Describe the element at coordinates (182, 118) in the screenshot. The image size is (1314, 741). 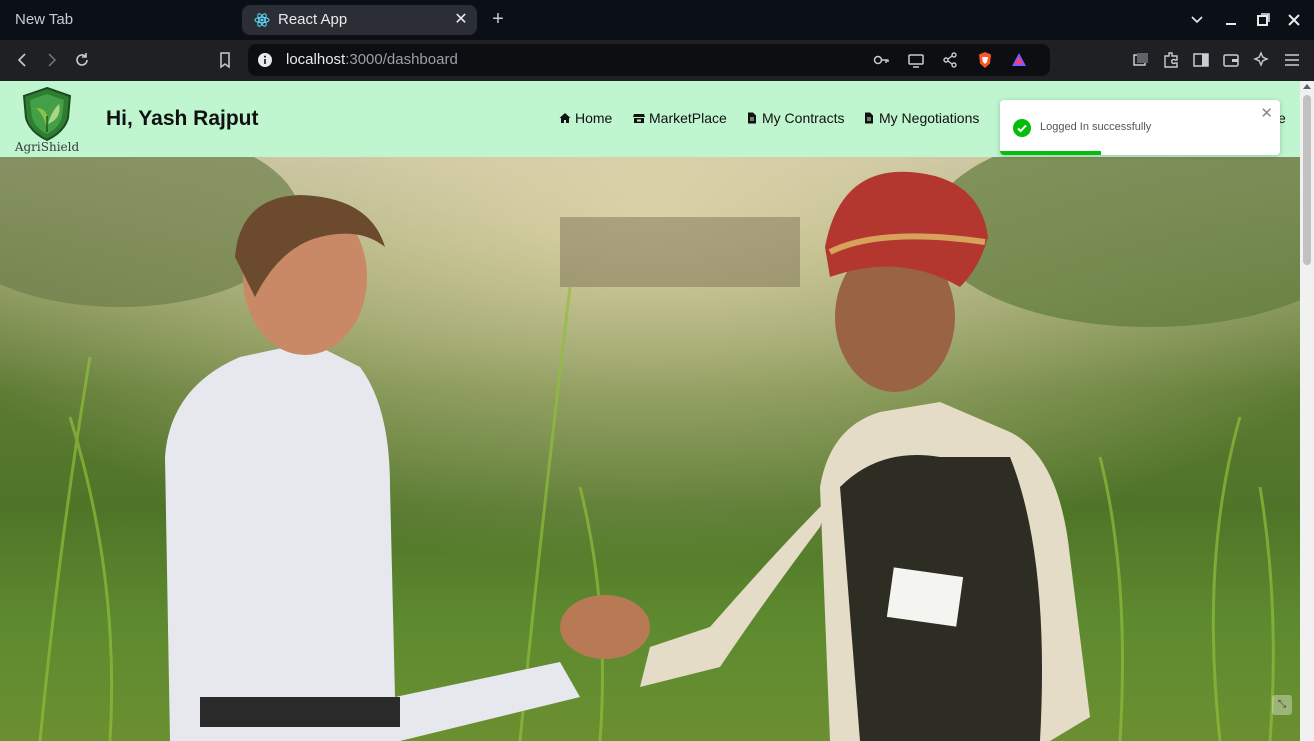
I see `greeting-heading: Hi, Yash Rajput` at that location.